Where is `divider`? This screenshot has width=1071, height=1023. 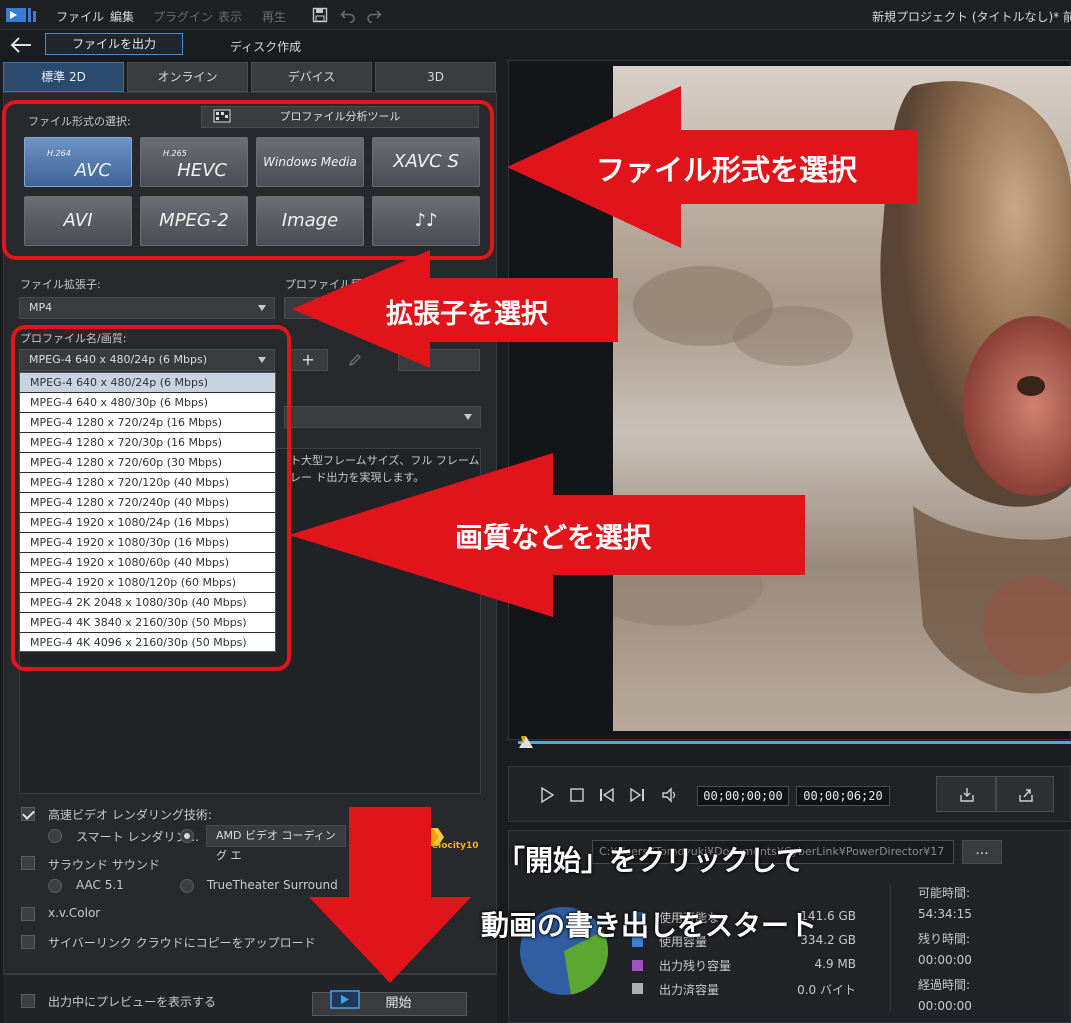 divider is located at coordinates (890, 948).